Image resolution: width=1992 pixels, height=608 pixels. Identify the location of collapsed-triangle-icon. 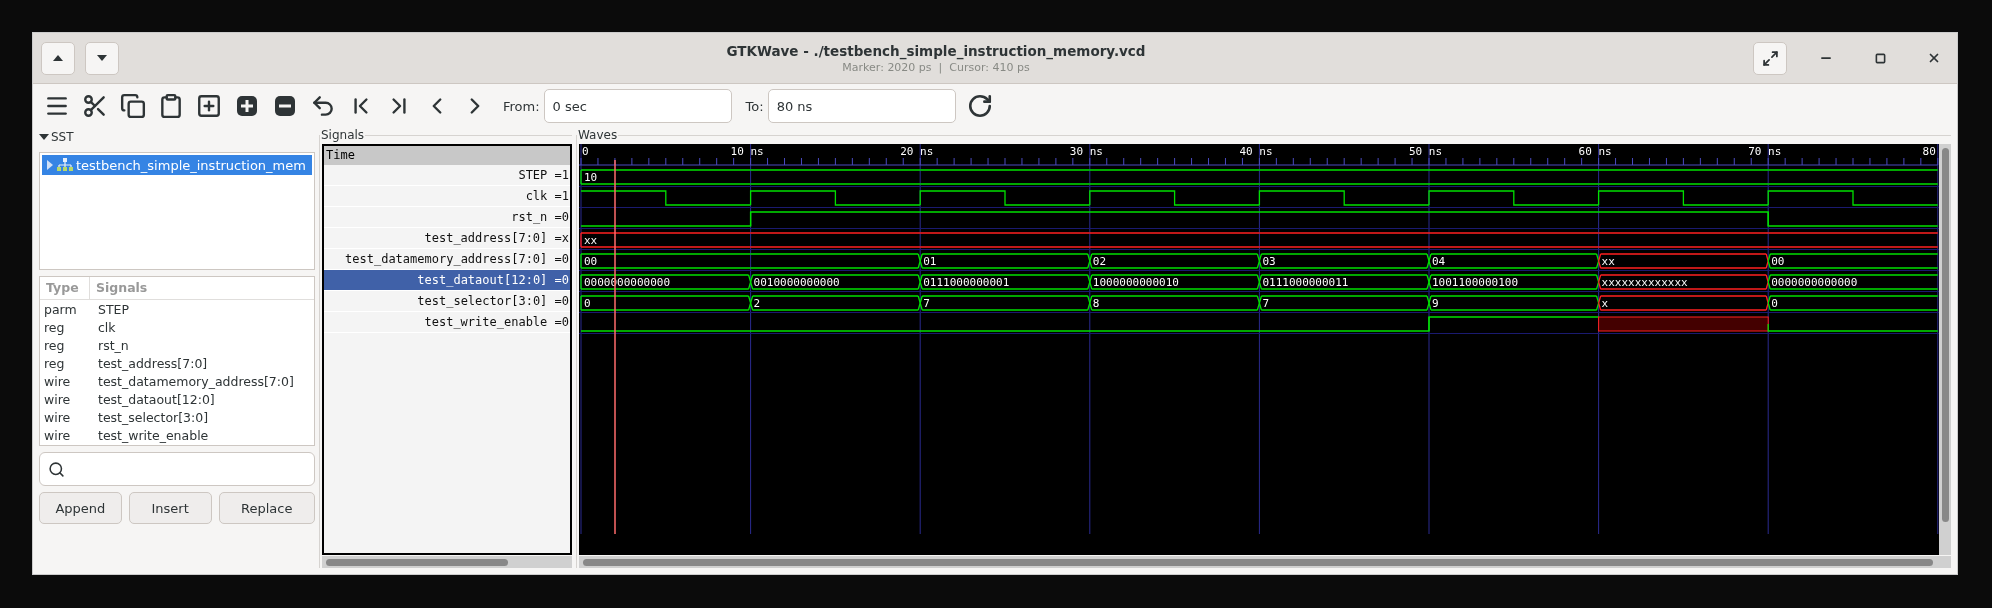
(50, 165).